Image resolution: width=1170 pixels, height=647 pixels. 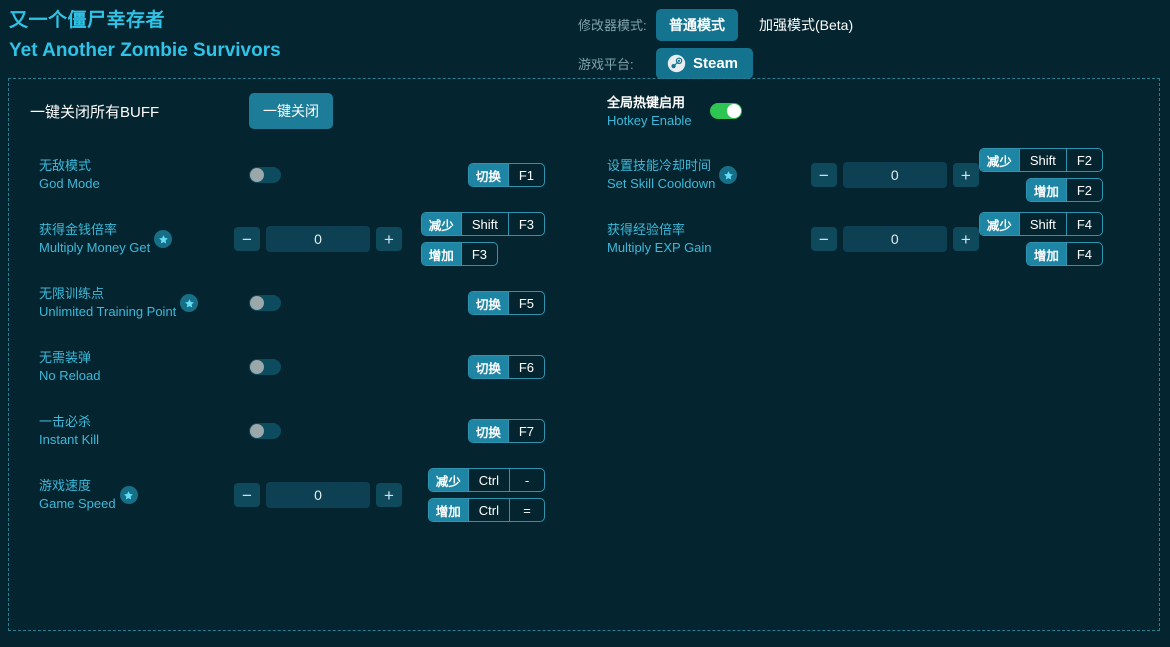 What do you see at coordinates (136, 303) in the screenshot?
I see `cheat-label-group: 无限训练点 Unlimited Training Point` at bounding box center [136, 303].